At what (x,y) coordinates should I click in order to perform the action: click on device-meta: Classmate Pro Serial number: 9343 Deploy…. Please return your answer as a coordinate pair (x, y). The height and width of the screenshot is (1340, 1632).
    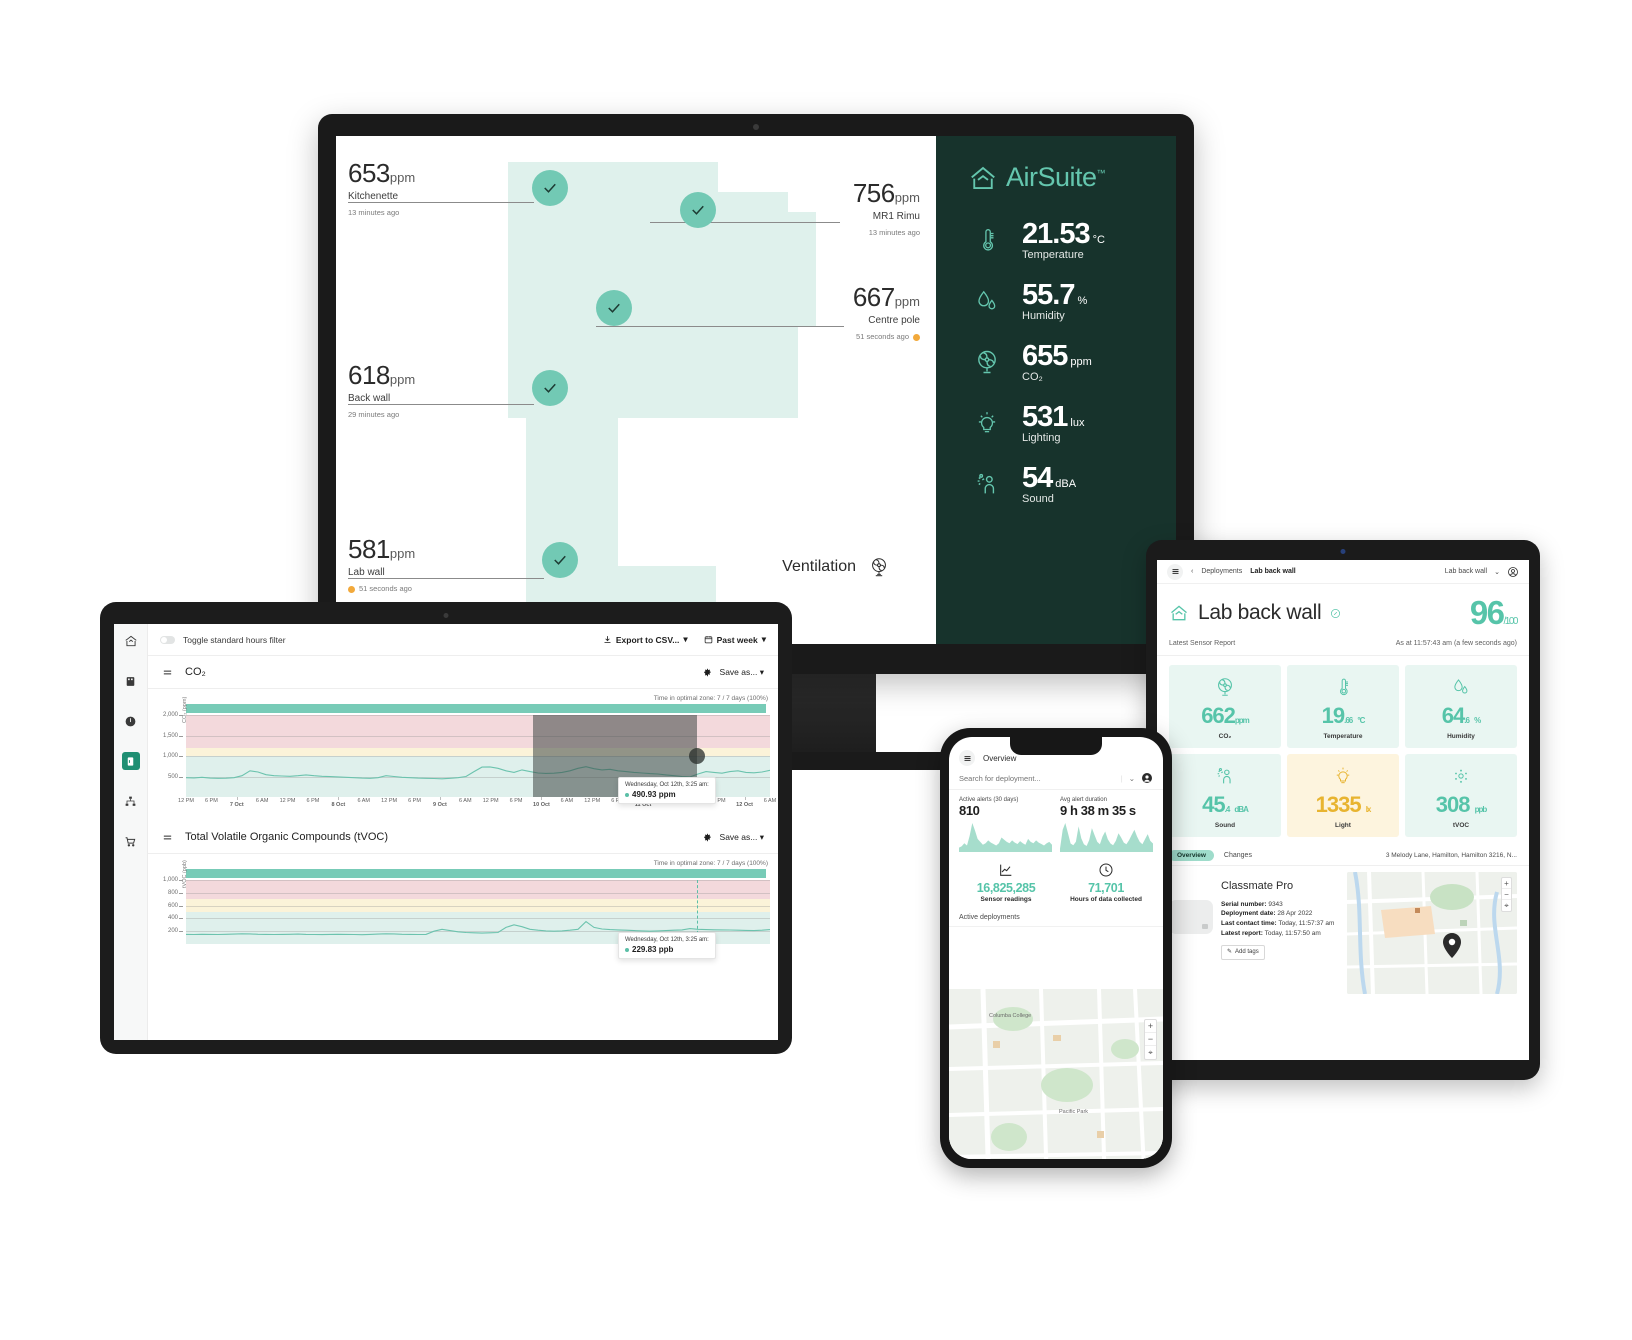
    Looking at the image, I should click on (1277, 936).